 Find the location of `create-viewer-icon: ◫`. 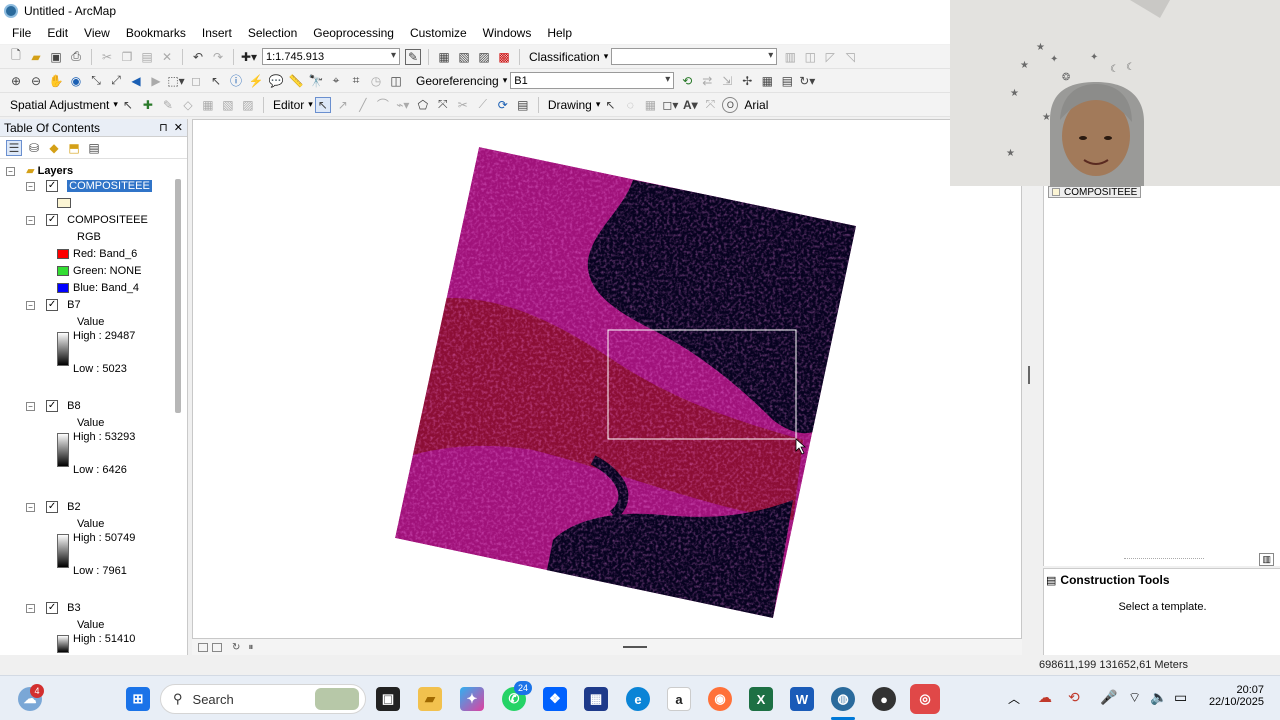

create-viewer-icon: ◫ is located at coordinates (396, 81).